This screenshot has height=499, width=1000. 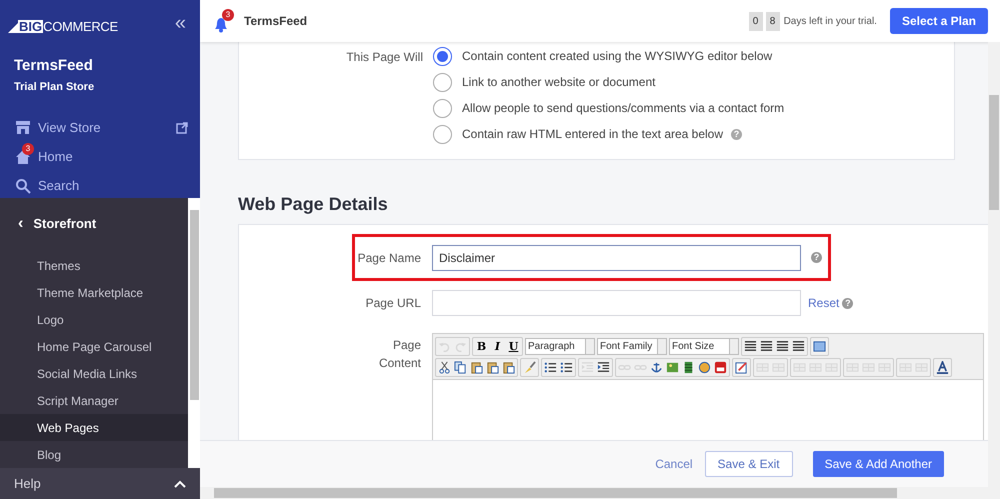 I want to click on section-title: Web Page Details, so click(x=313, y=204).